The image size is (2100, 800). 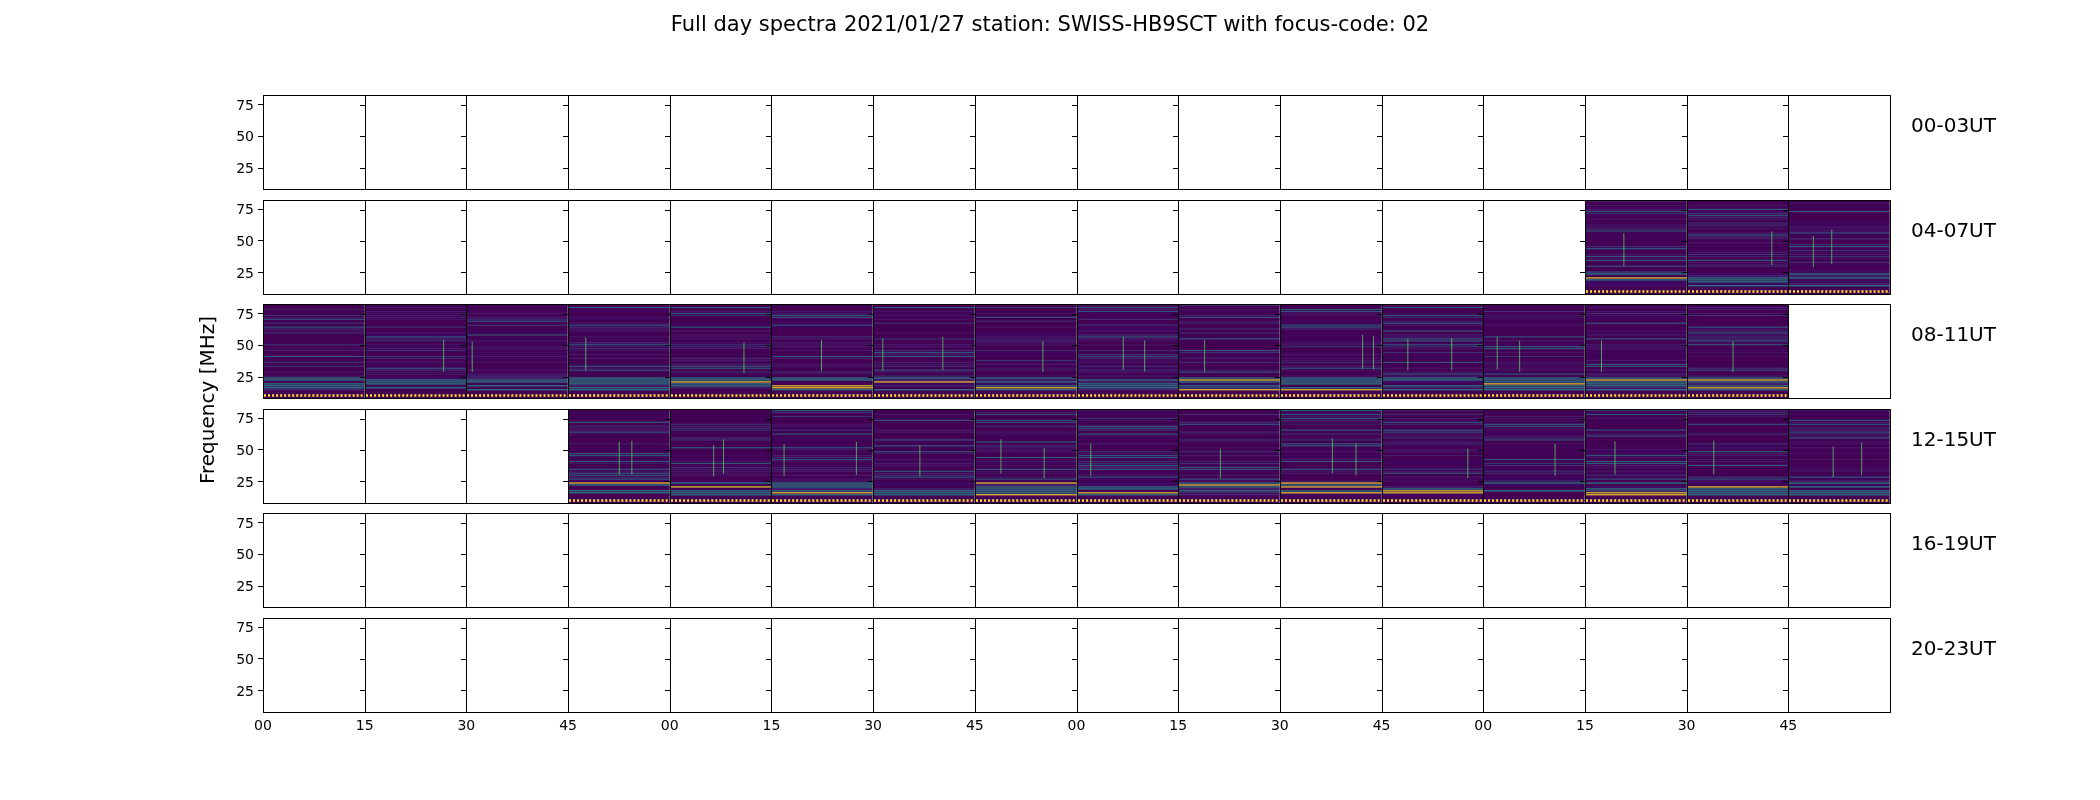 I want to click on y-axis-label: Frequency [MHz], so click(x=207, y=400).